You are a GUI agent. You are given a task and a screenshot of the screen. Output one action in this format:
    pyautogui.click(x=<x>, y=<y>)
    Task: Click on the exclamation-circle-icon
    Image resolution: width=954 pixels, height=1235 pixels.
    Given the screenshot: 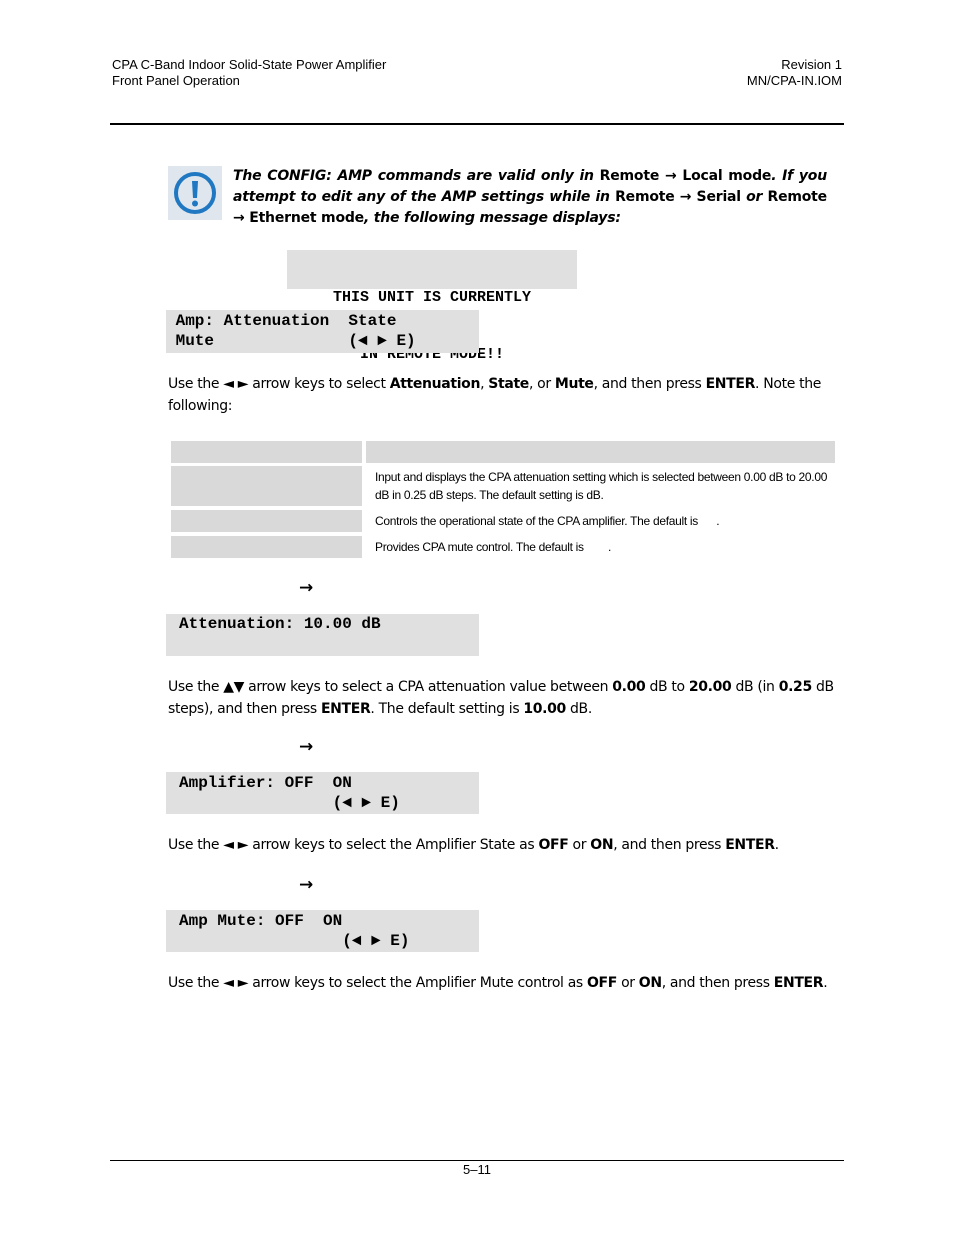 What is the action you would take?
    pyautogui.click(x=195, y=193)
    